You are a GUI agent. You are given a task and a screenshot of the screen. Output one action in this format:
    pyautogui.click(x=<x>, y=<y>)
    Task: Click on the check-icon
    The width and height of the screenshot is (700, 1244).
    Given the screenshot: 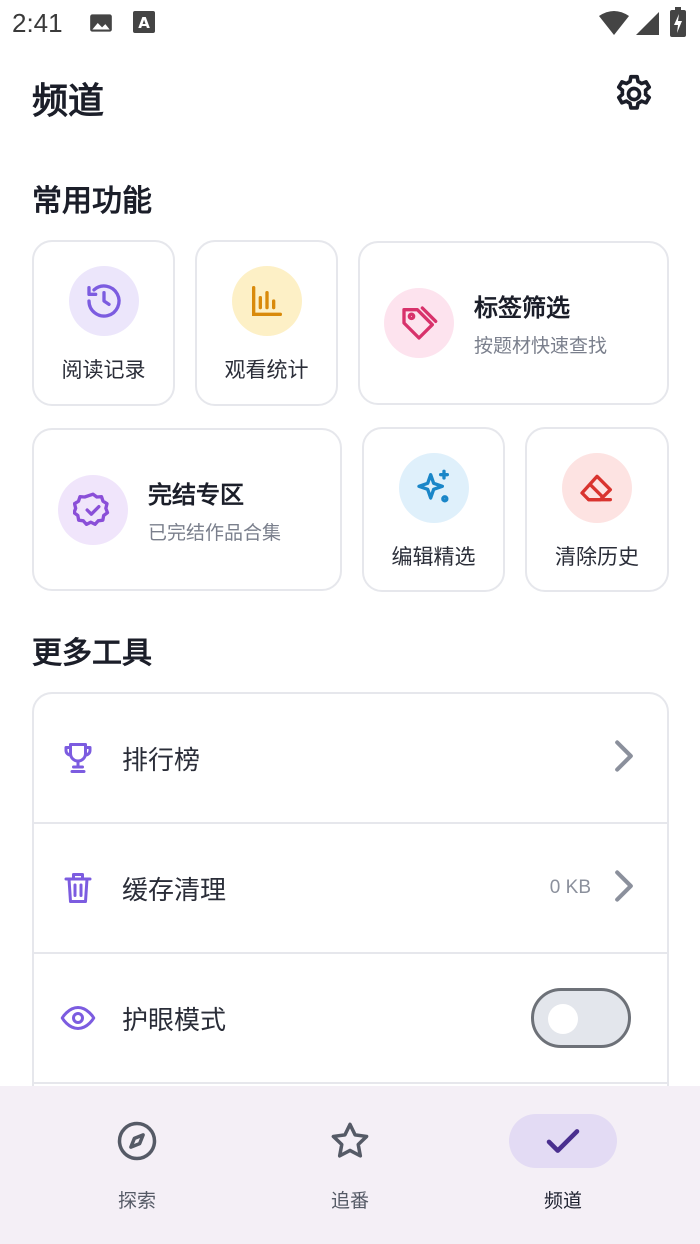 What is the action you would take?
    pyautogui.click(x=563, y=1141)
    